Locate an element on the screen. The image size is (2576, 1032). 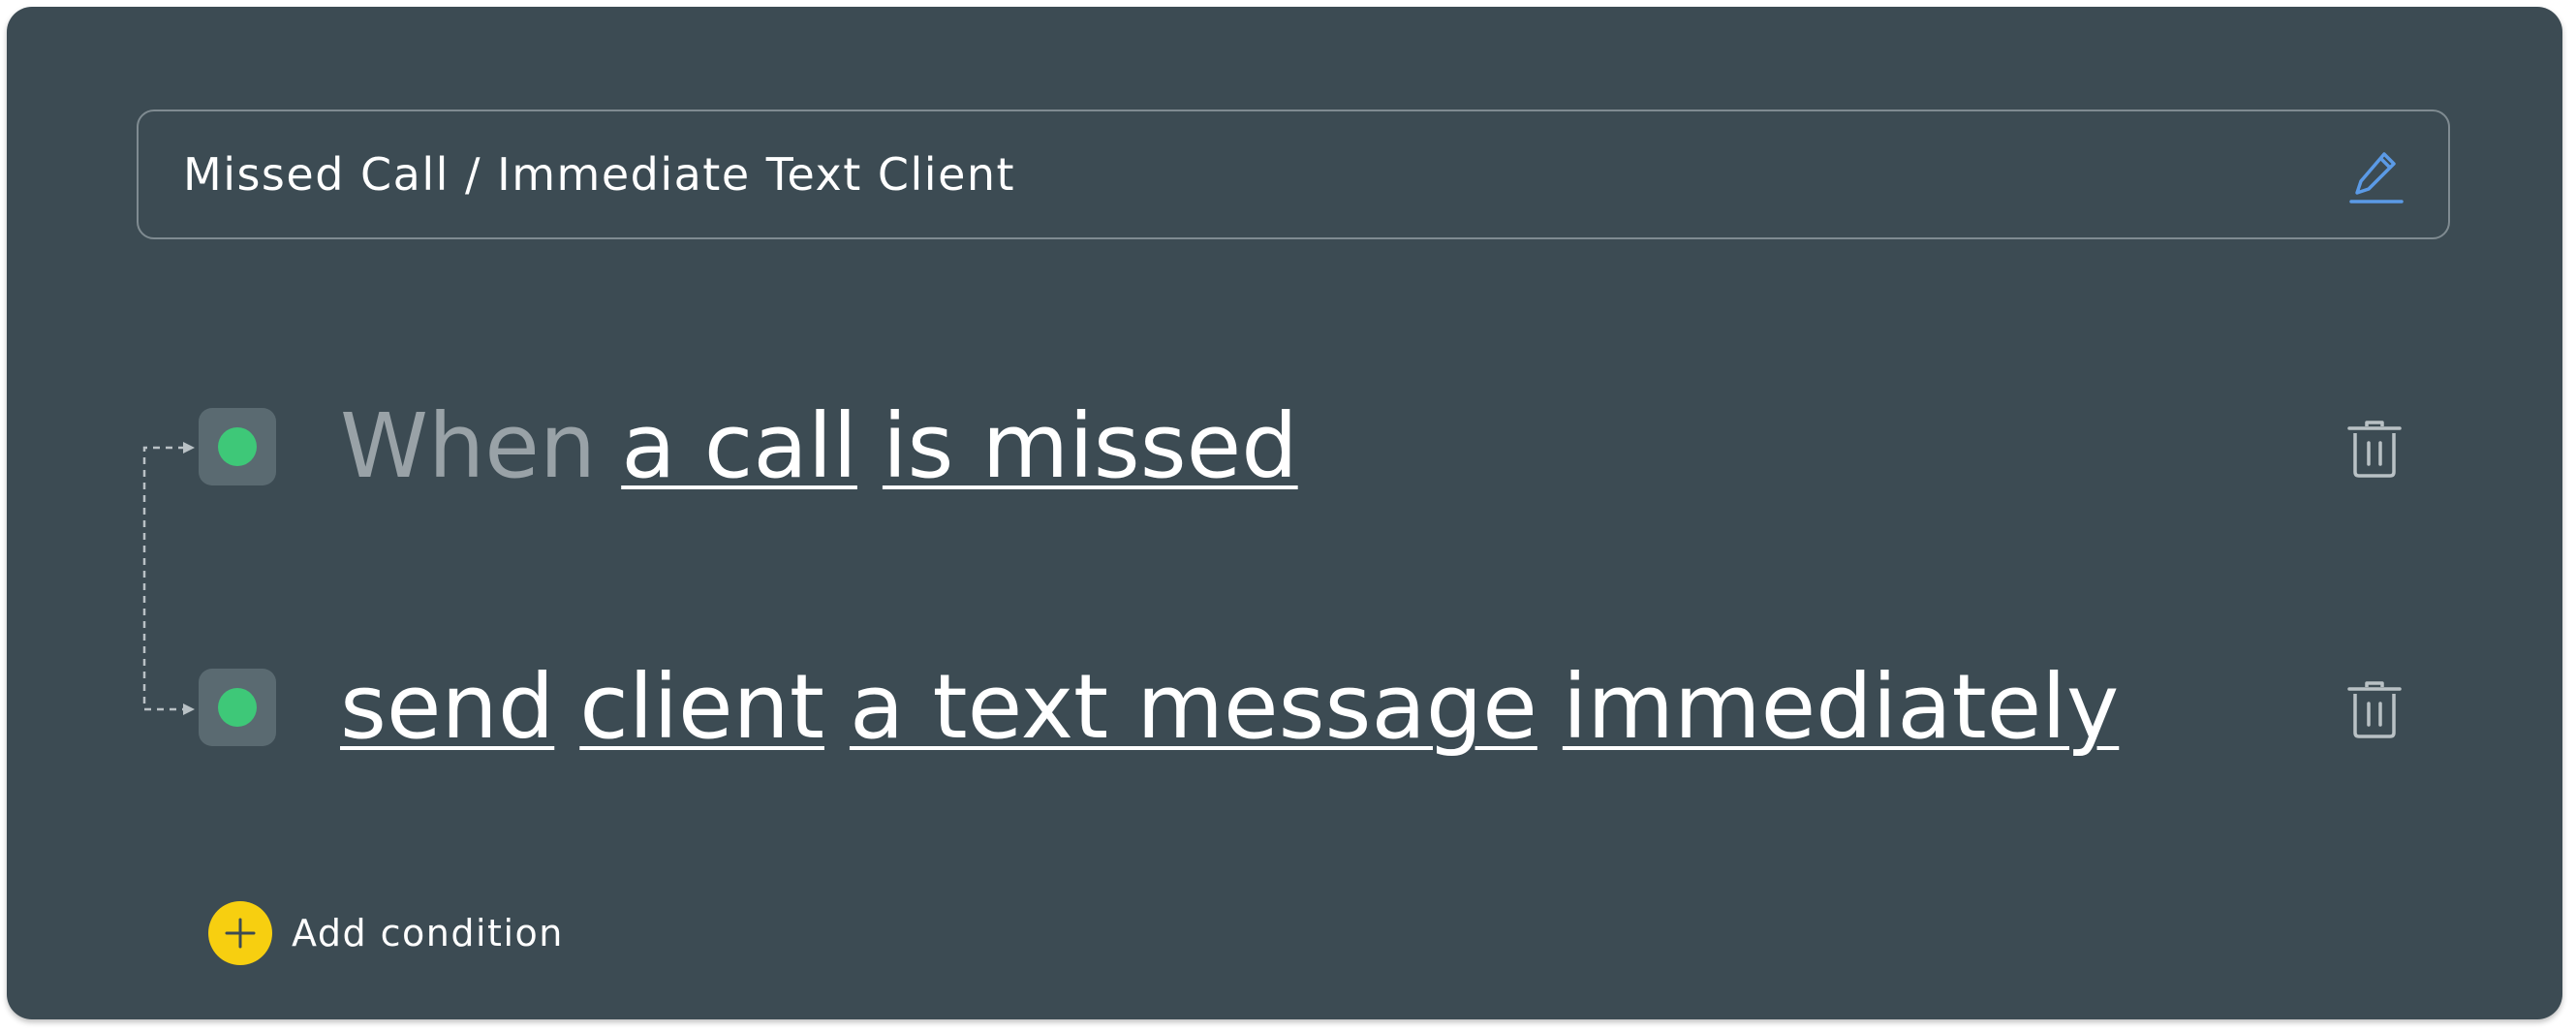
action-status-toggle is located at coordinates (237, 708).